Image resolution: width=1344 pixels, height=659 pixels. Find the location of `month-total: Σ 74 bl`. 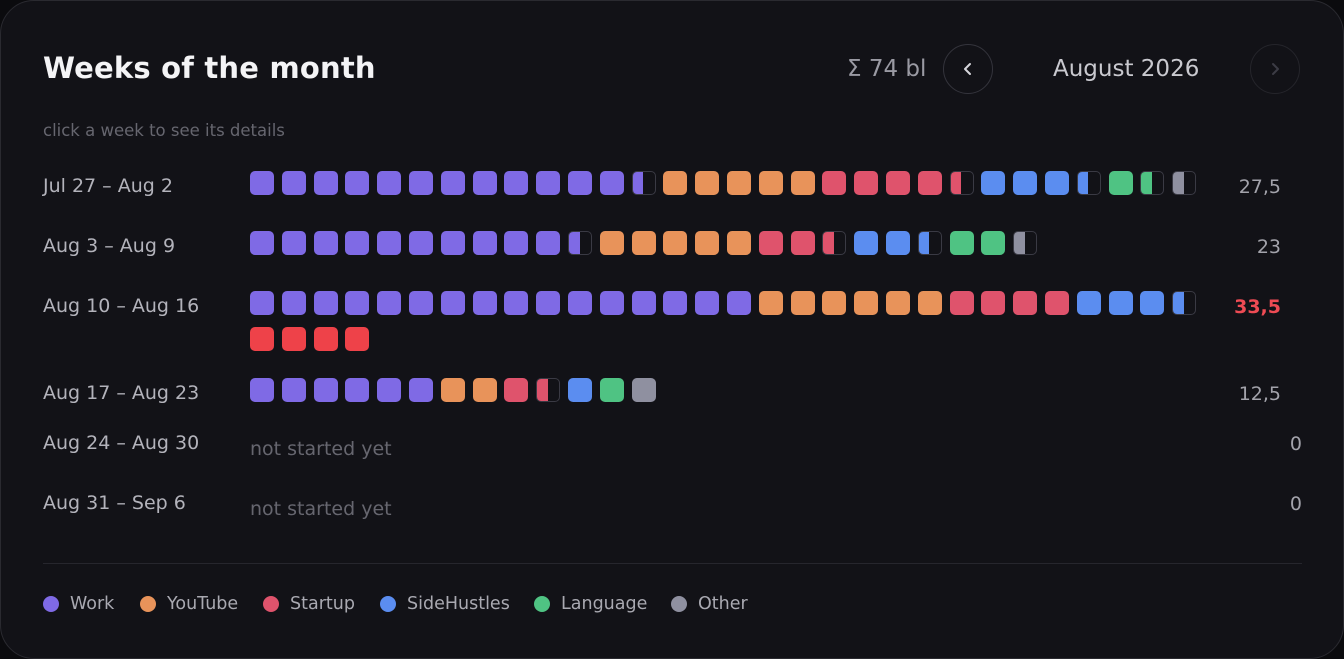

month-total: Σ 74 bl is located at coordinates (887, 69).